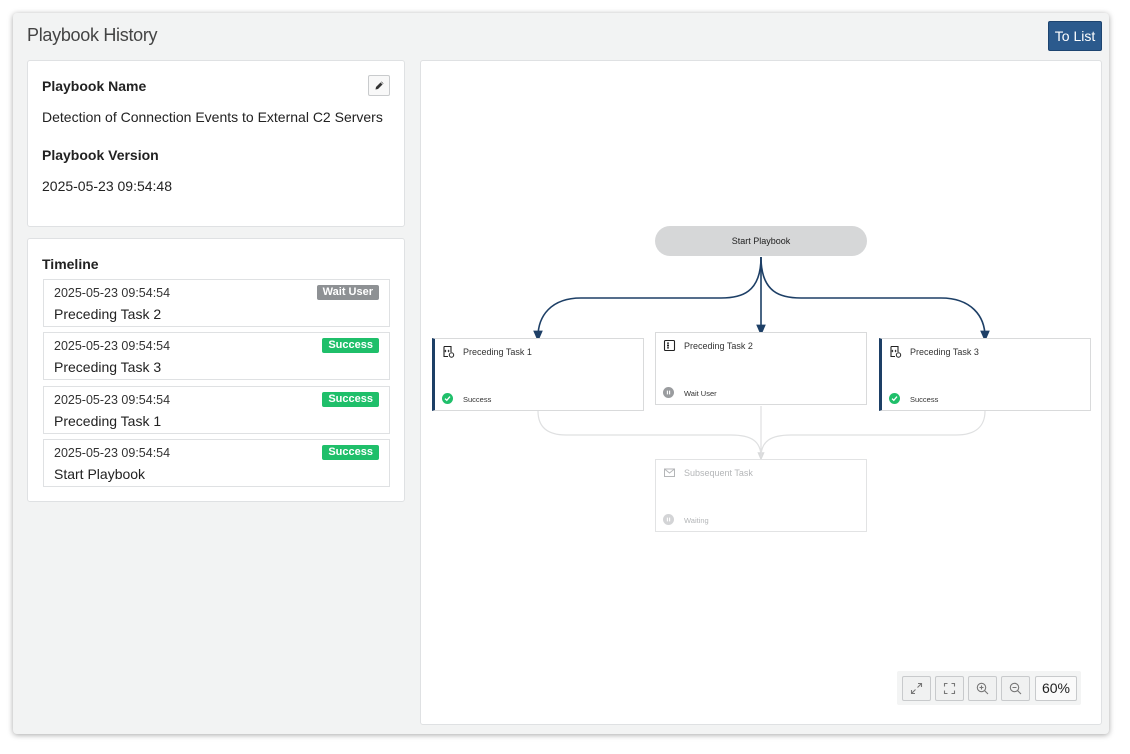  I want to click on pencil-icon, so click(379, 85).